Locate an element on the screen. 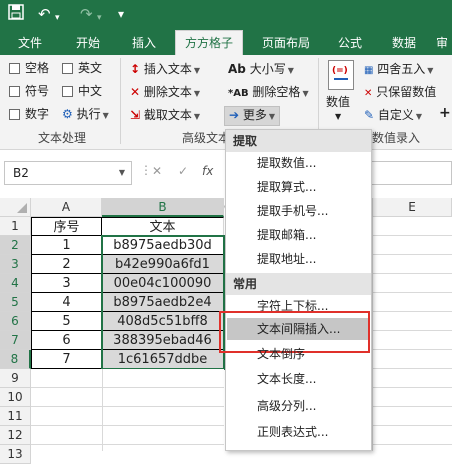 This screenshot has height=464, width=452. tab-home: 开始 is located at coordinates (88, 43).